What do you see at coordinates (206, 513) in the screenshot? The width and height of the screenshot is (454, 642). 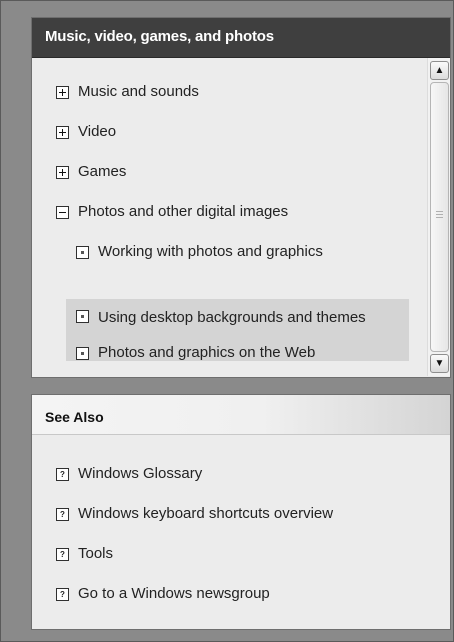 I see `link-label: Windows keyboard shortcuts overview` at bounding box center [206, 513].